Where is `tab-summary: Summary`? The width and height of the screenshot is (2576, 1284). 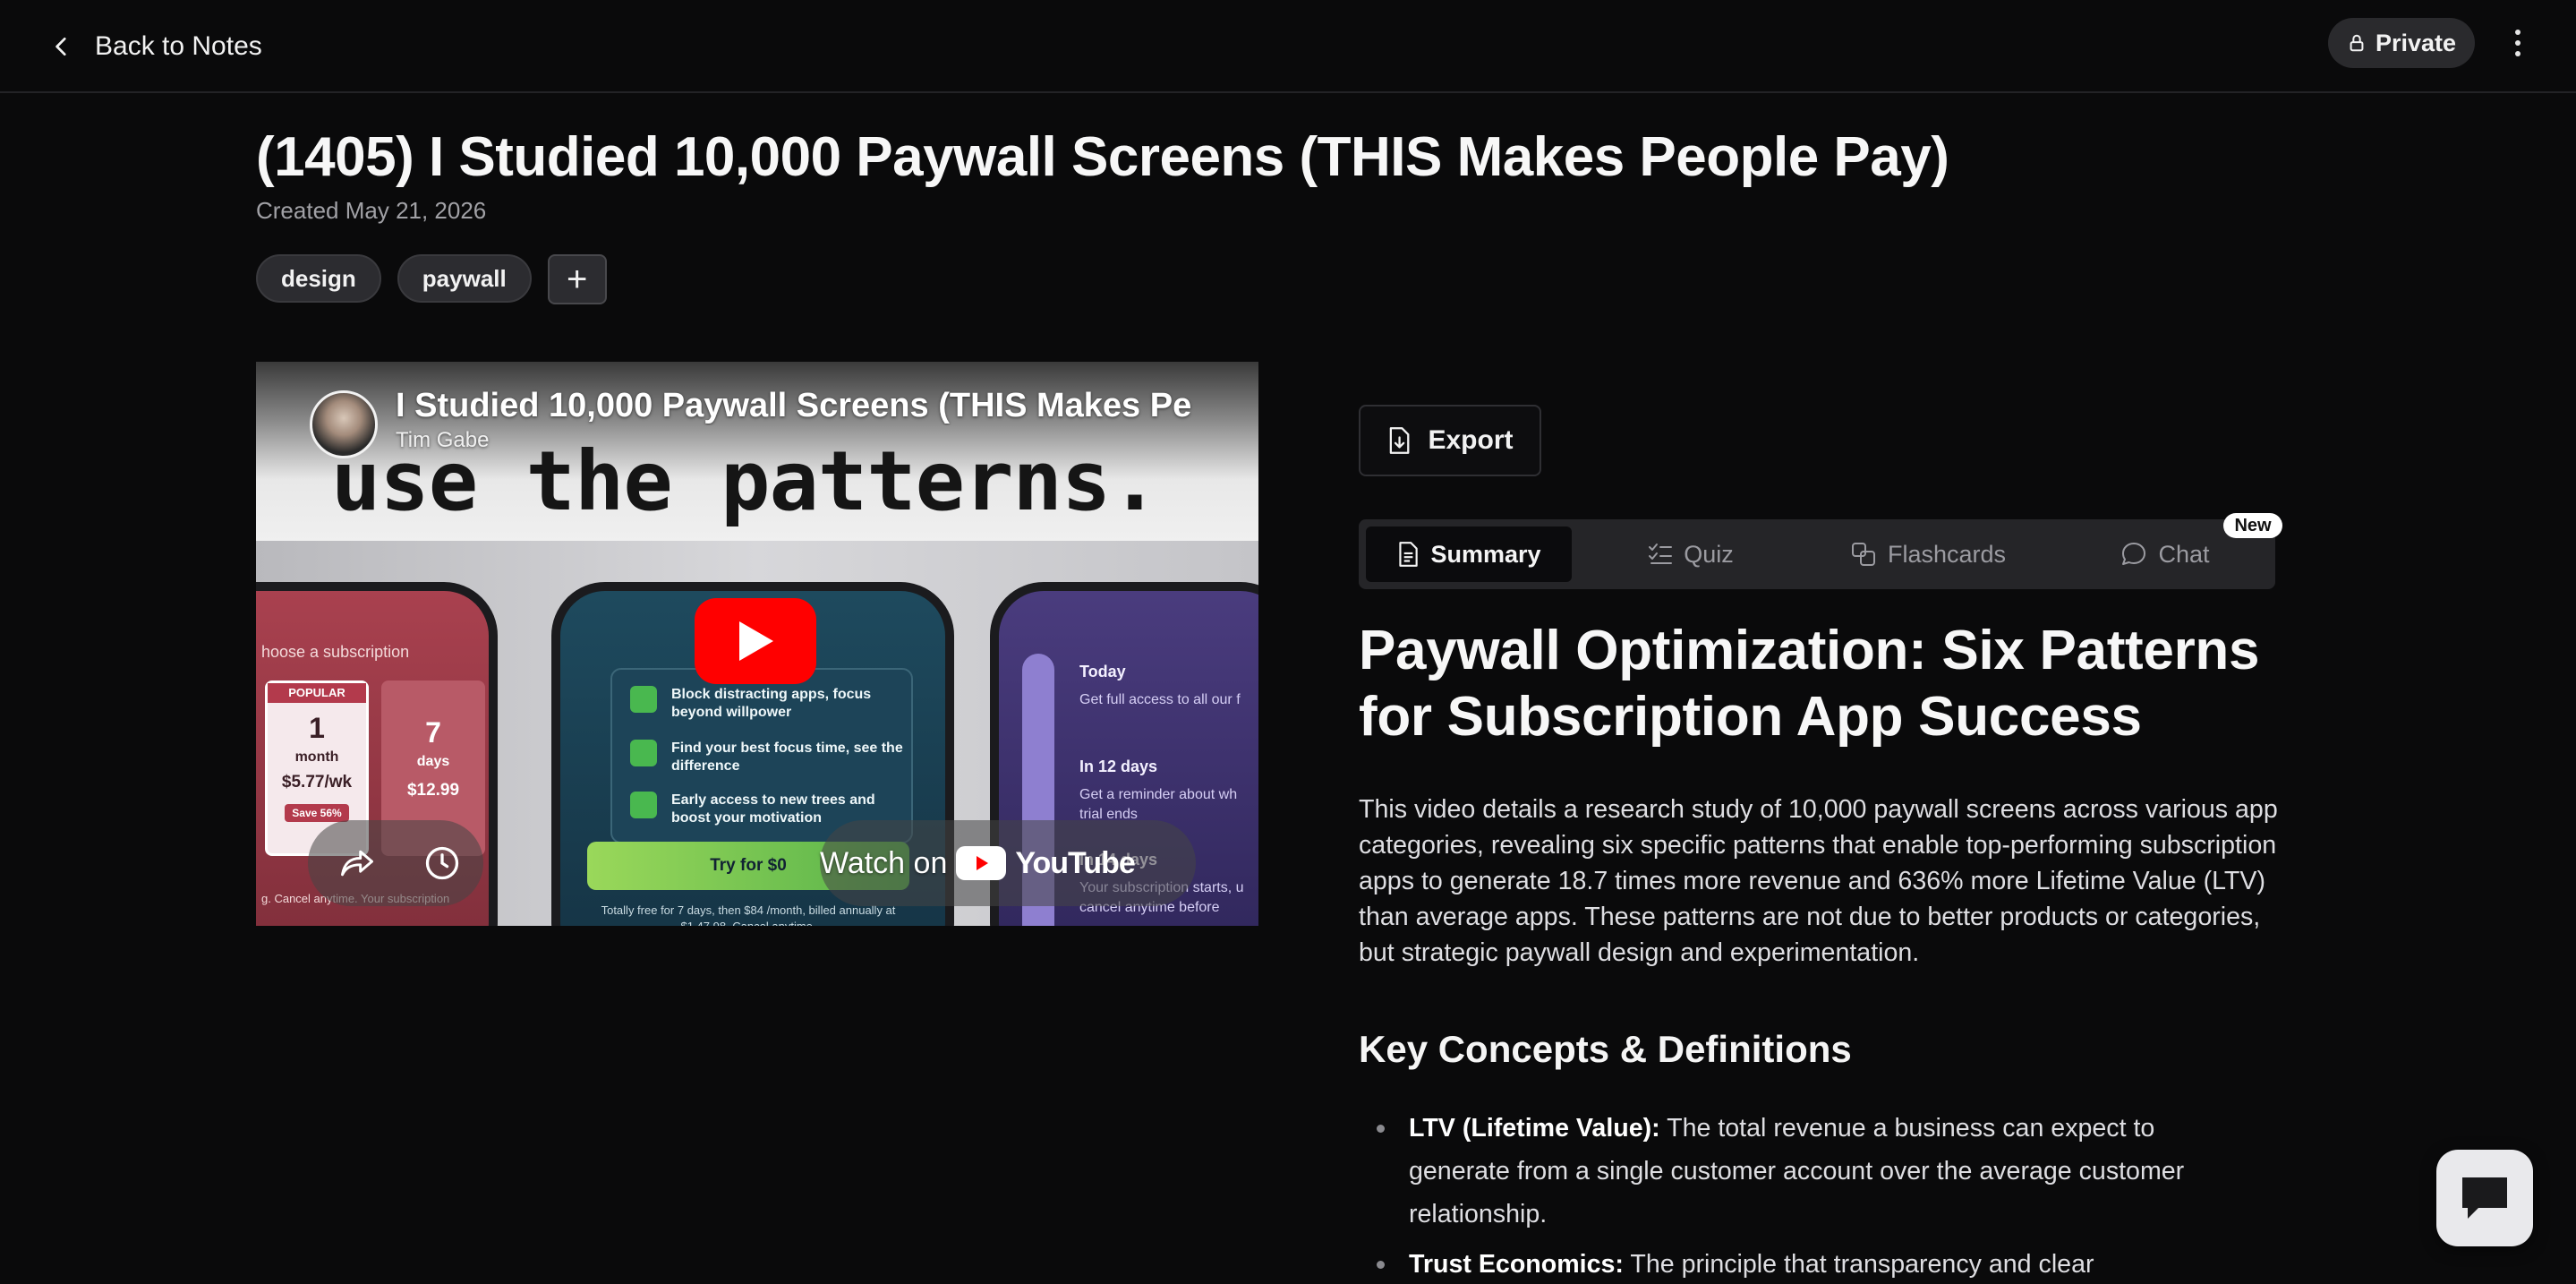 tab-summary: Summary is located at coordinates (1469, 554).